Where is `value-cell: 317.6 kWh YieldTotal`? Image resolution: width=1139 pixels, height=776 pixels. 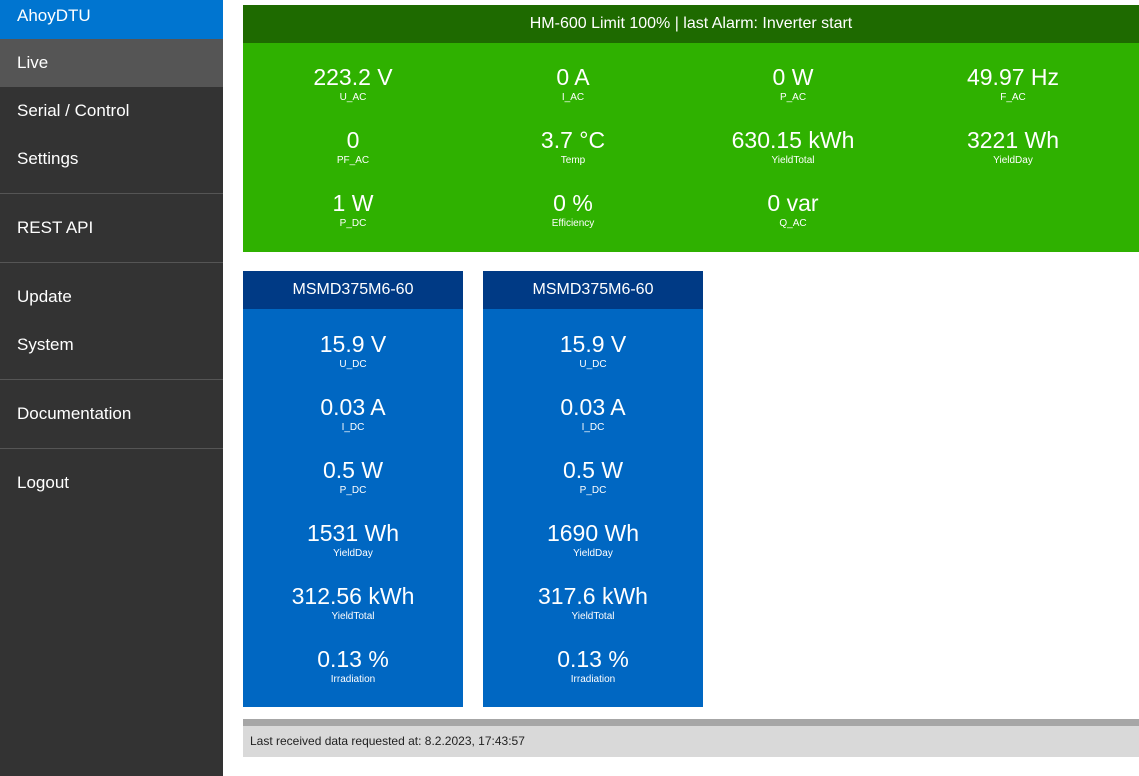
value-cell: 317.6 kWh YieldTotal is located at coordinates (593, 612).